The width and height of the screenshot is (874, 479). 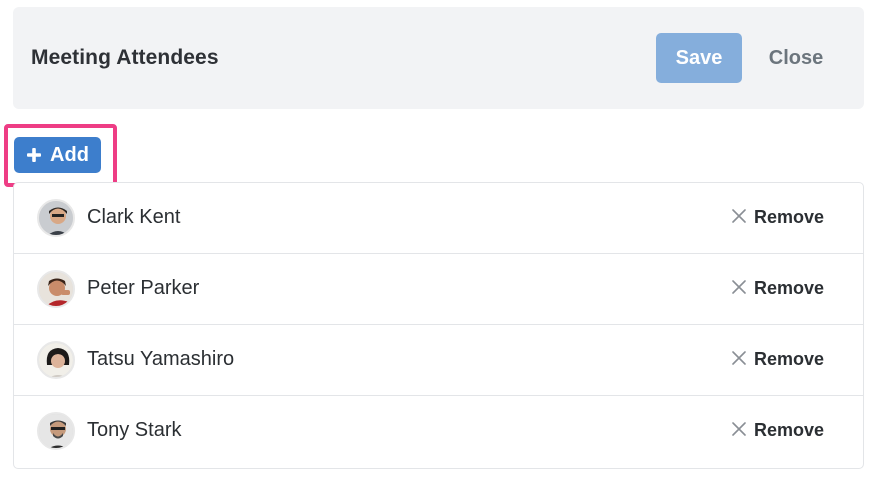 I want to click on list-item: Tatsu Yamashiro Remove, so click(x=438, y=360).